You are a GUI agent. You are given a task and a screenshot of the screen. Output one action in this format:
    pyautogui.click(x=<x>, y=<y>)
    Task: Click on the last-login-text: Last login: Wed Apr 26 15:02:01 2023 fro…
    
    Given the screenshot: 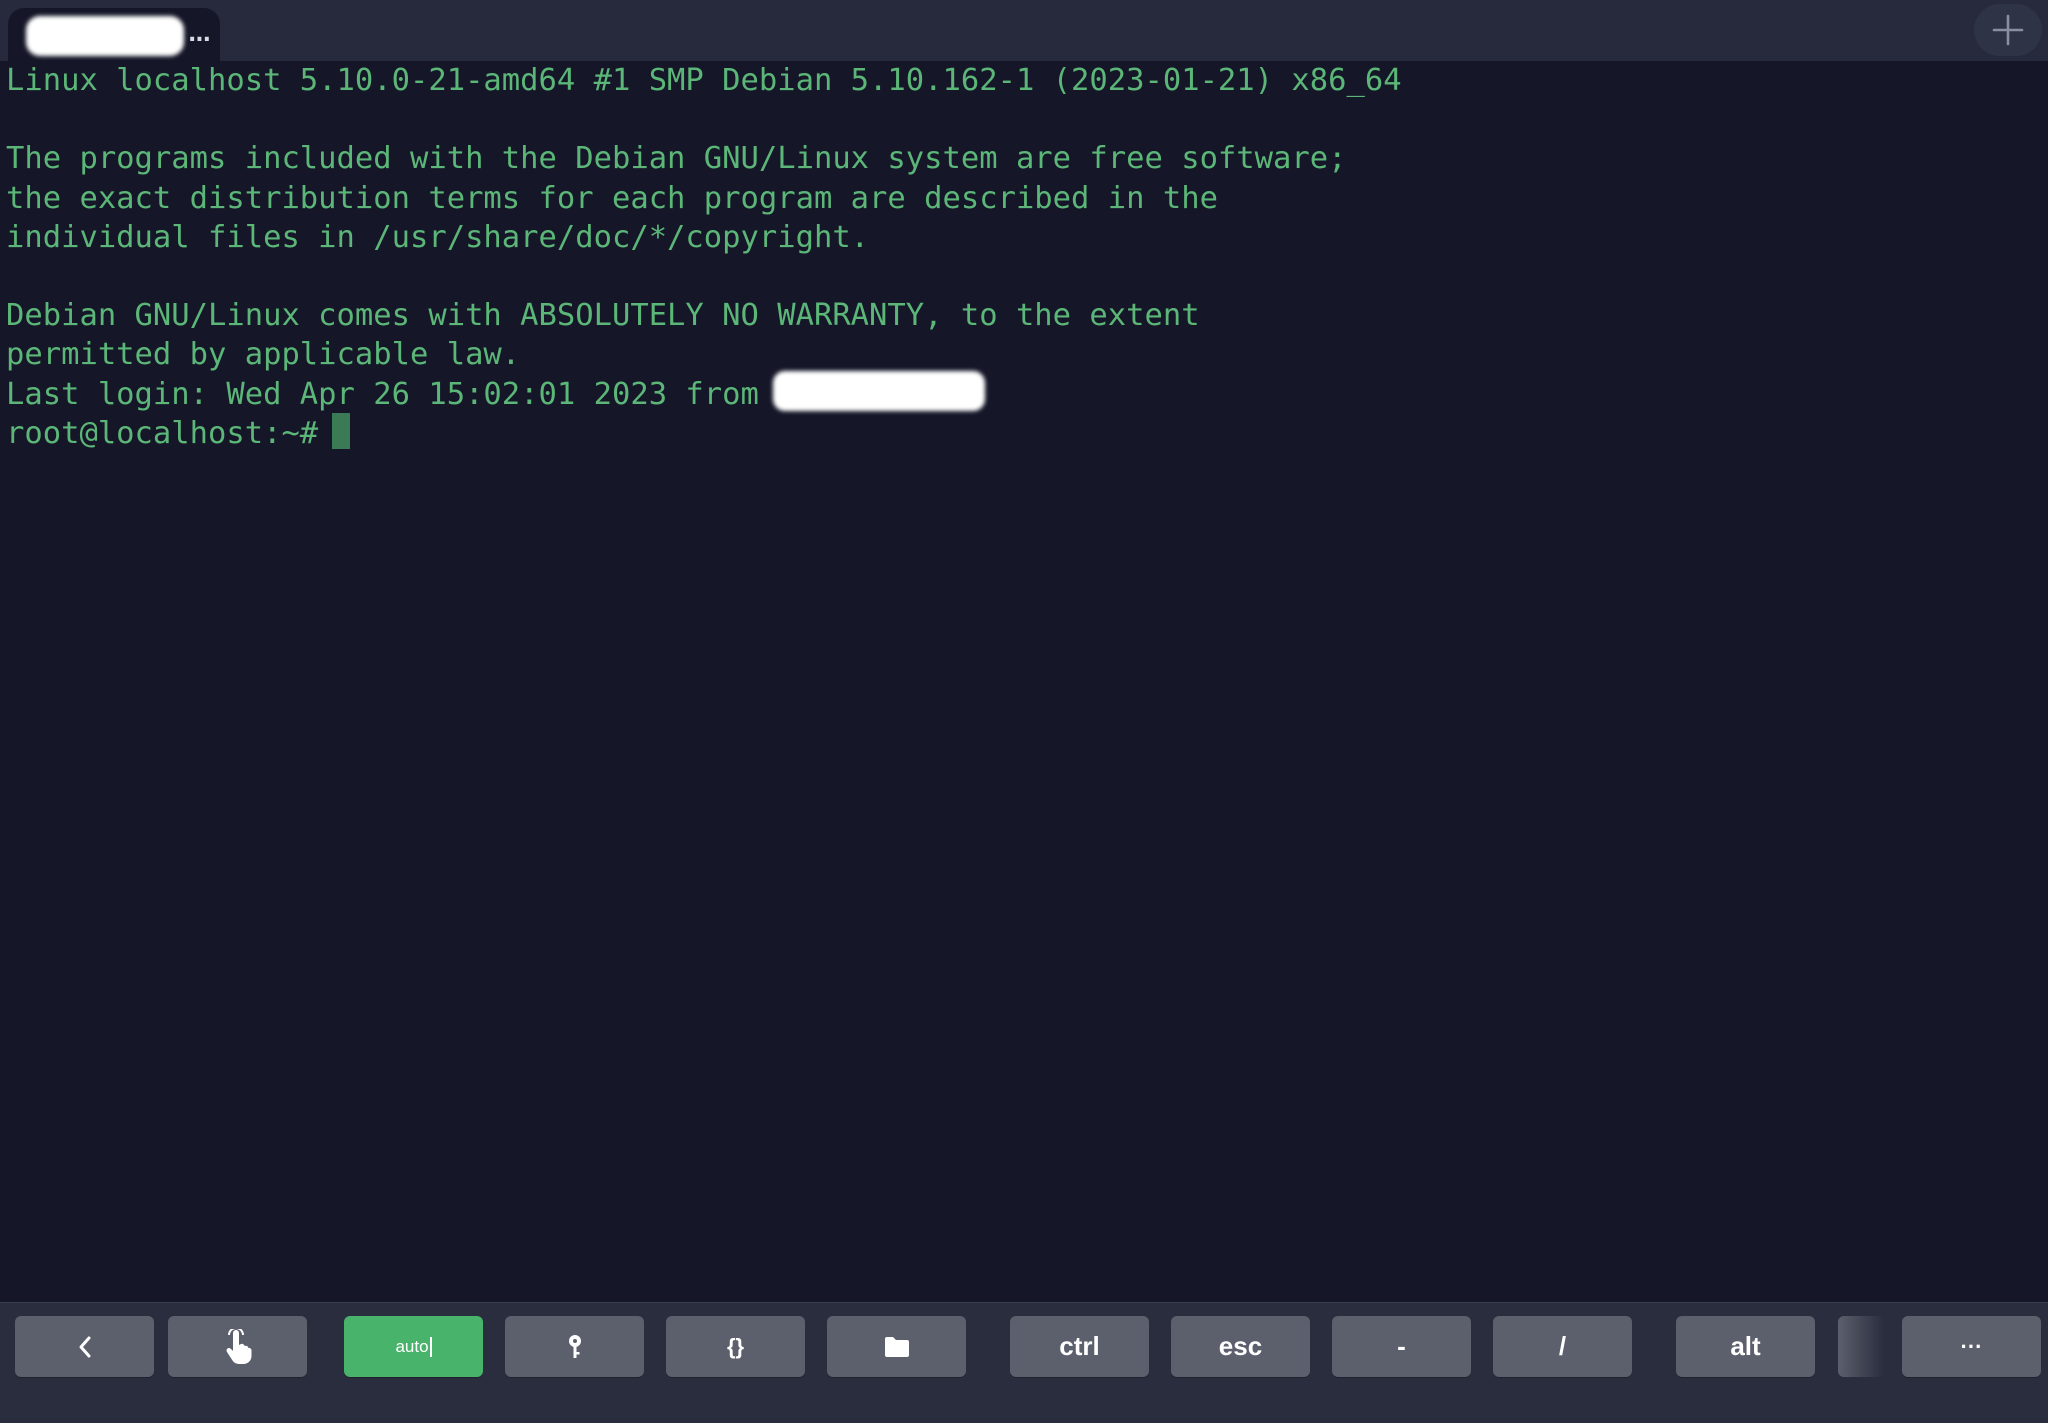 What is the action you would take?
    pyautogui.click(x=382, y=394)
    